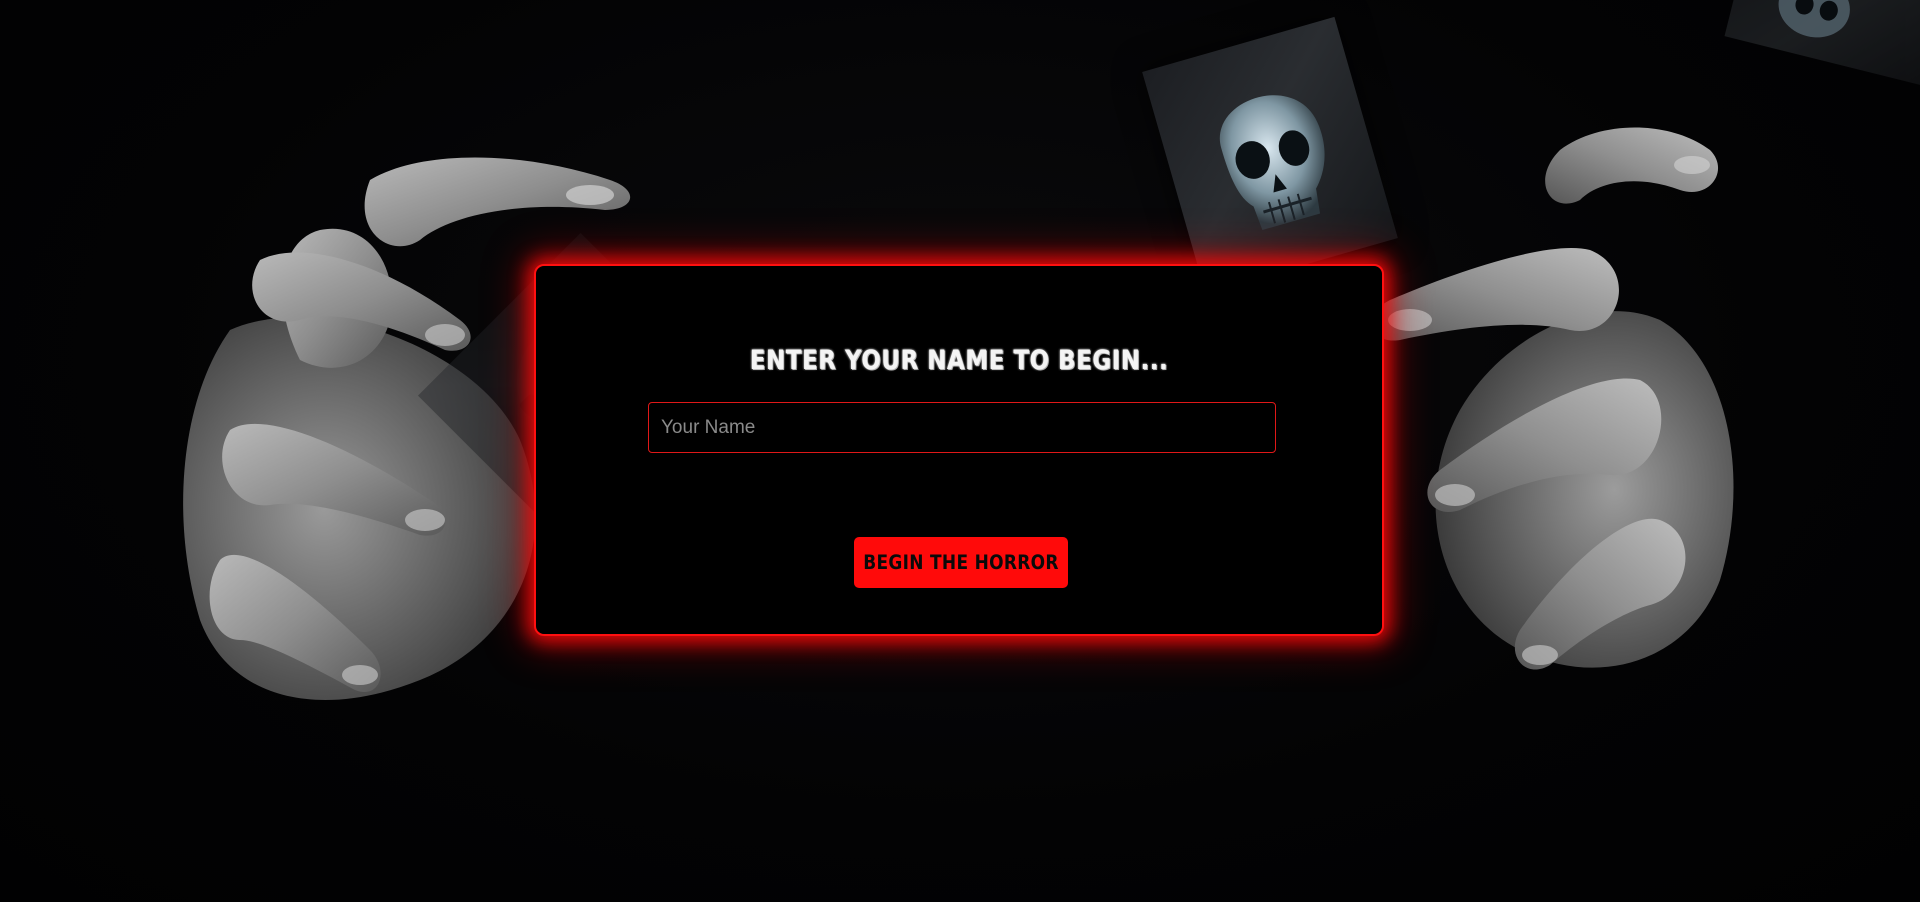  I want to click on begin-horror-button-label: BEGIN THE HORROR, so click(961, 562).